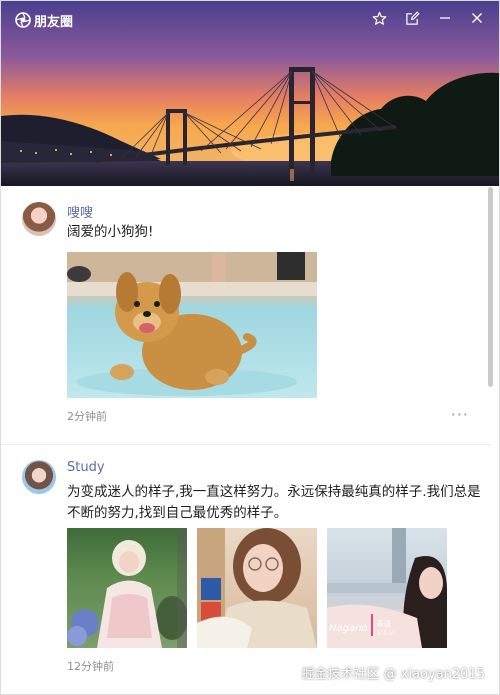  What do you see at coordinates (80, 211) in the screenshot?
I see `post-author: 嗖嗖` at bounding box center [80, 211].